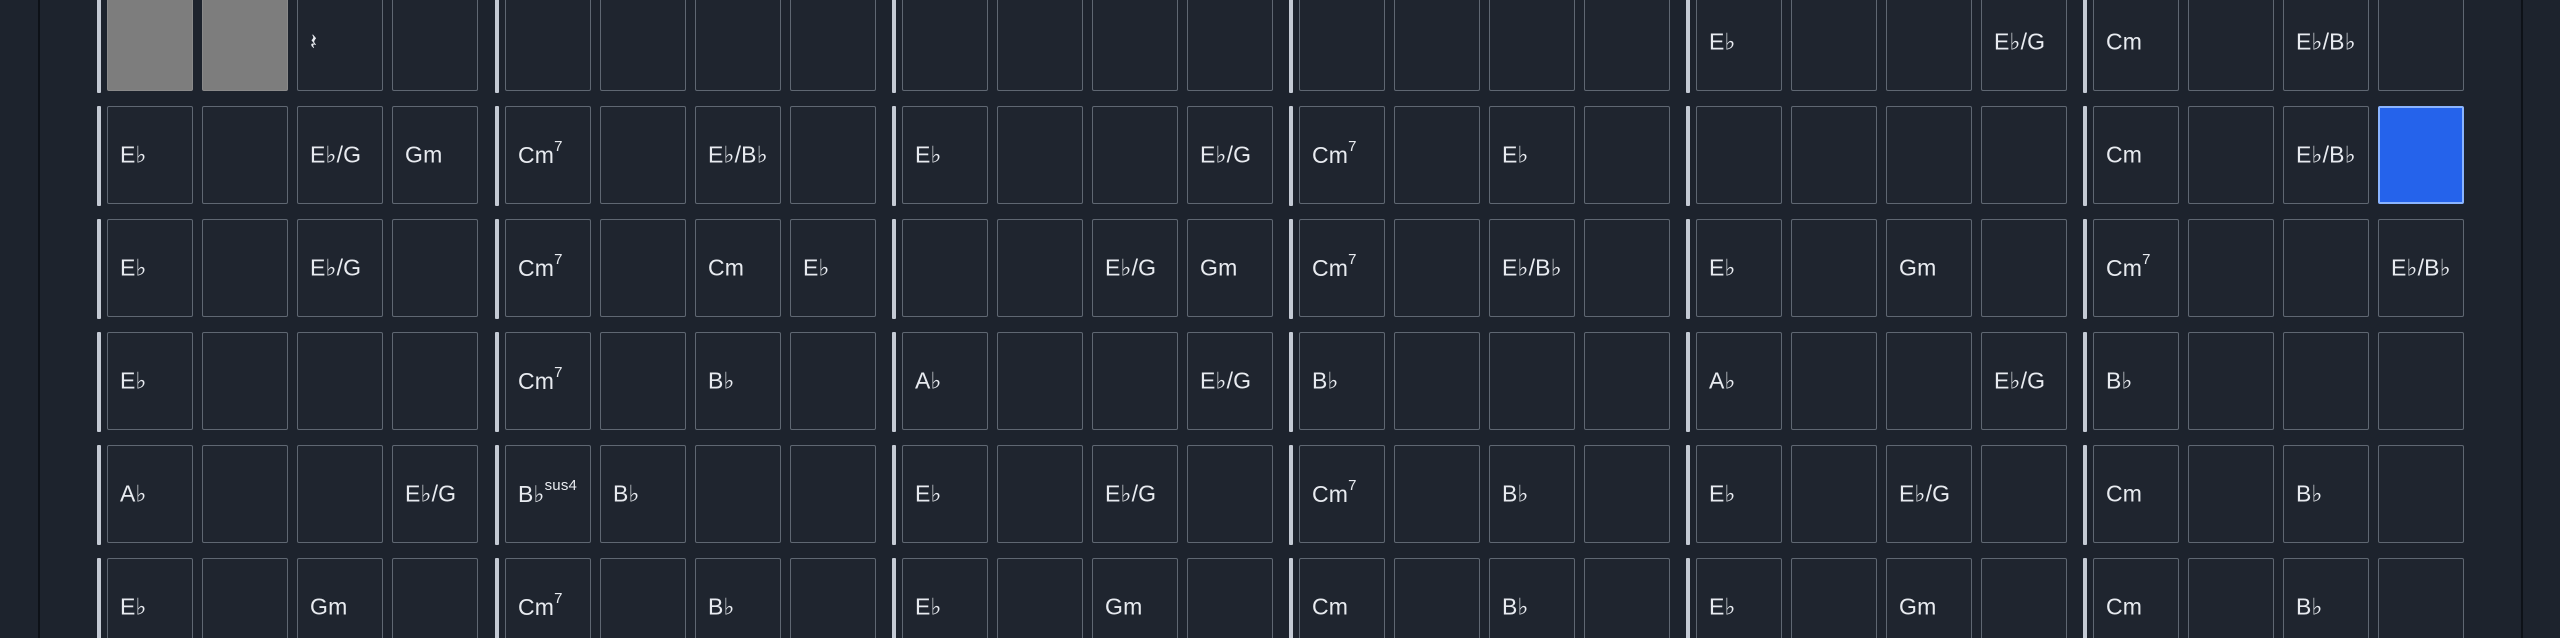 The image size is (2560, 638). What do you see at coordinates (340, 45) in the screenshot?
I see `chord-cell: 𝄽` at bounding box center [340, 45].